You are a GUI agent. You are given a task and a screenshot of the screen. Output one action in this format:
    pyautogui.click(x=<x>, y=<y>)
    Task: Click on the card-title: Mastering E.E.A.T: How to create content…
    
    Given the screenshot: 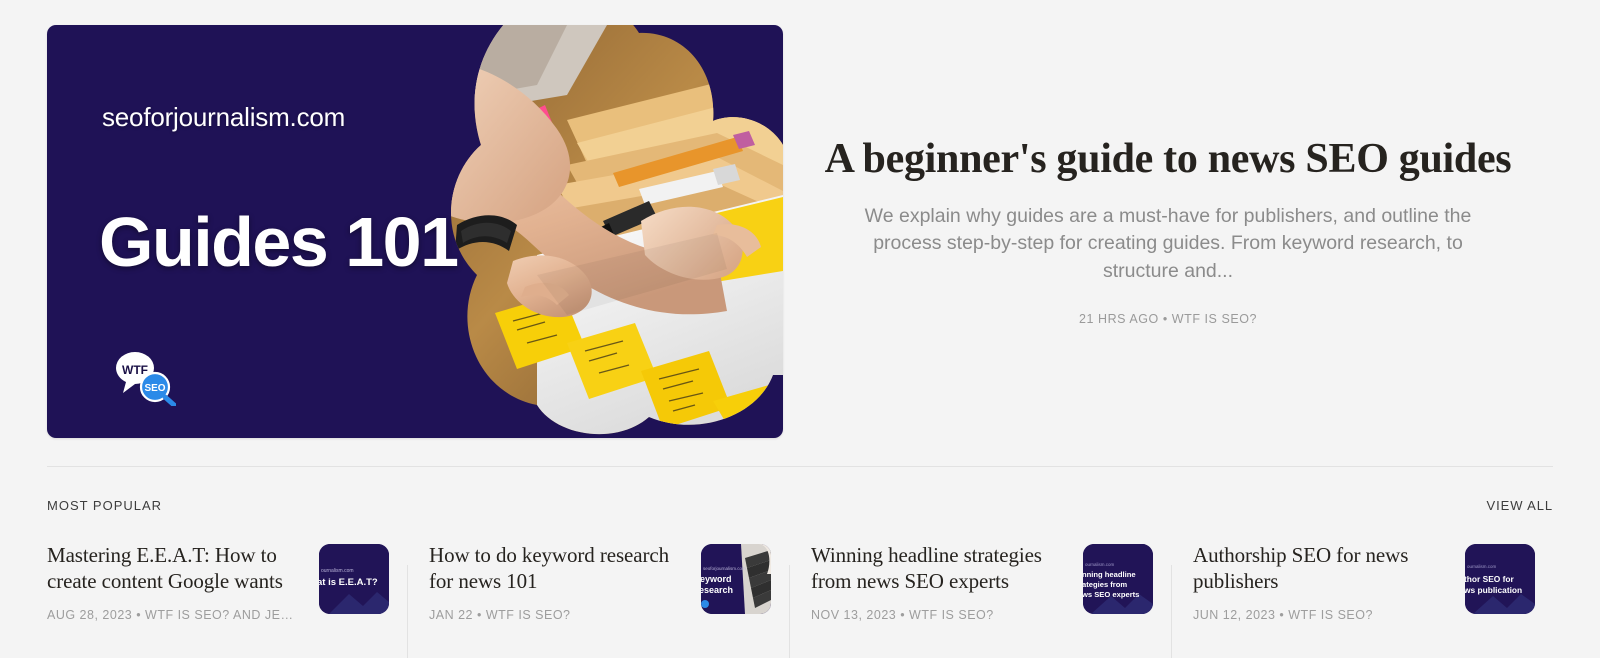 What is the action you would take?
    pyautogui.click(x=176, y=568)
    